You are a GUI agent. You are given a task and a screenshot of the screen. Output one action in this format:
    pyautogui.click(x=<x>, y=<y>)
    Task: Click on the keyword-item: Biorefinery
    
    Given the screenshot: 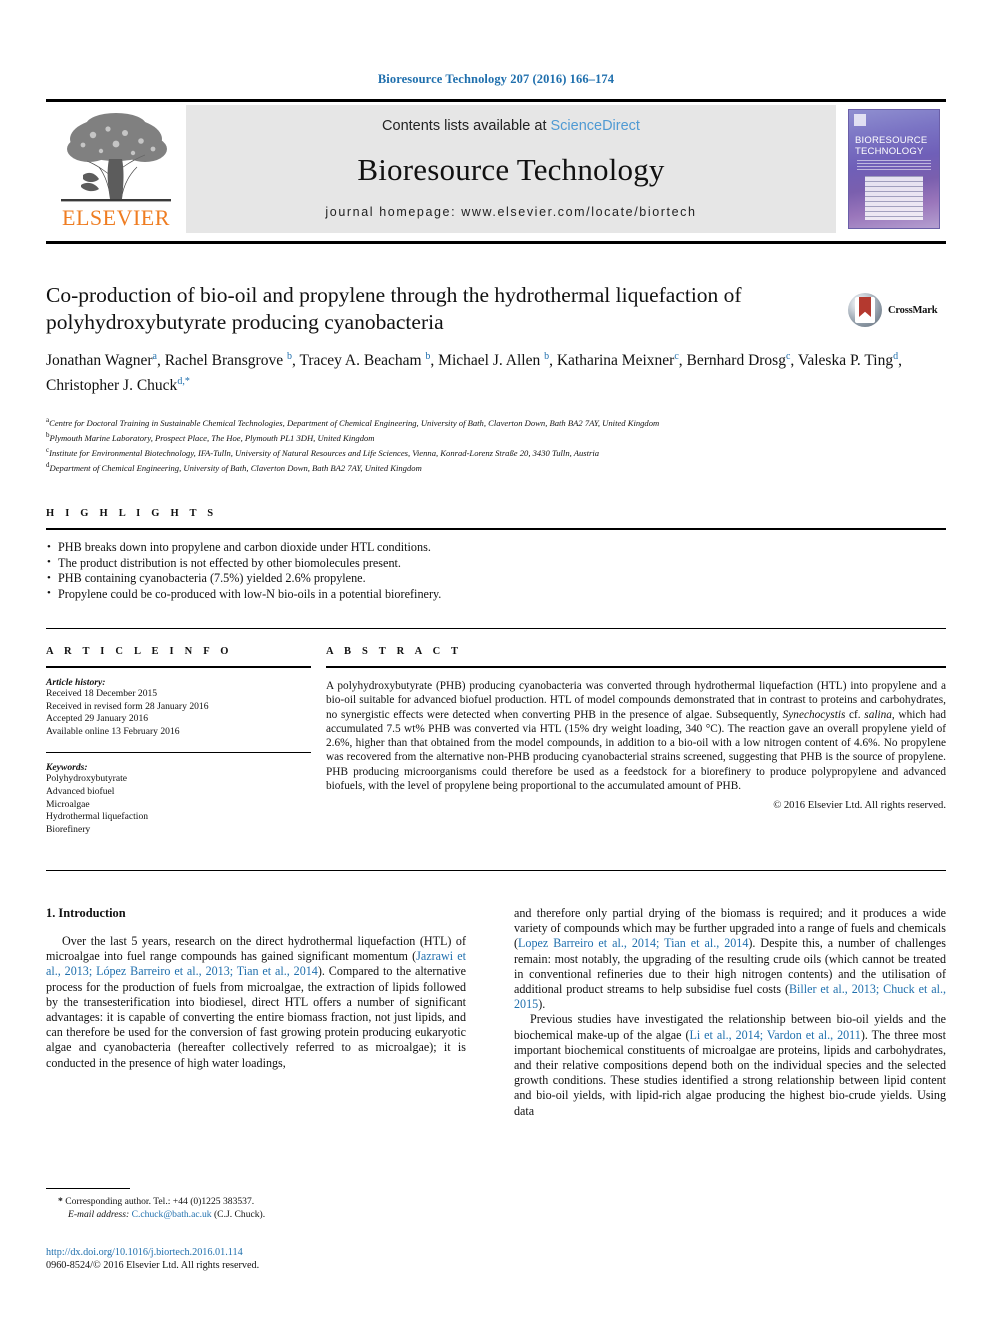 What is the action you would take?
    pyautogui.click(x=68, y=829)
    